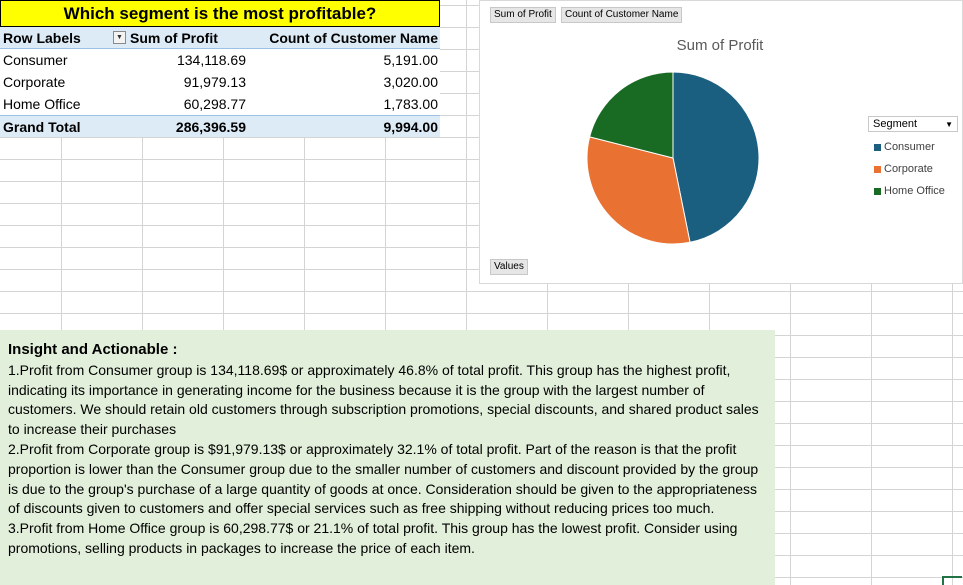 The width and height of the screenshot is (963, 585). I want to click on question-title: Which segment is the most profitable?, so click(220, 13).